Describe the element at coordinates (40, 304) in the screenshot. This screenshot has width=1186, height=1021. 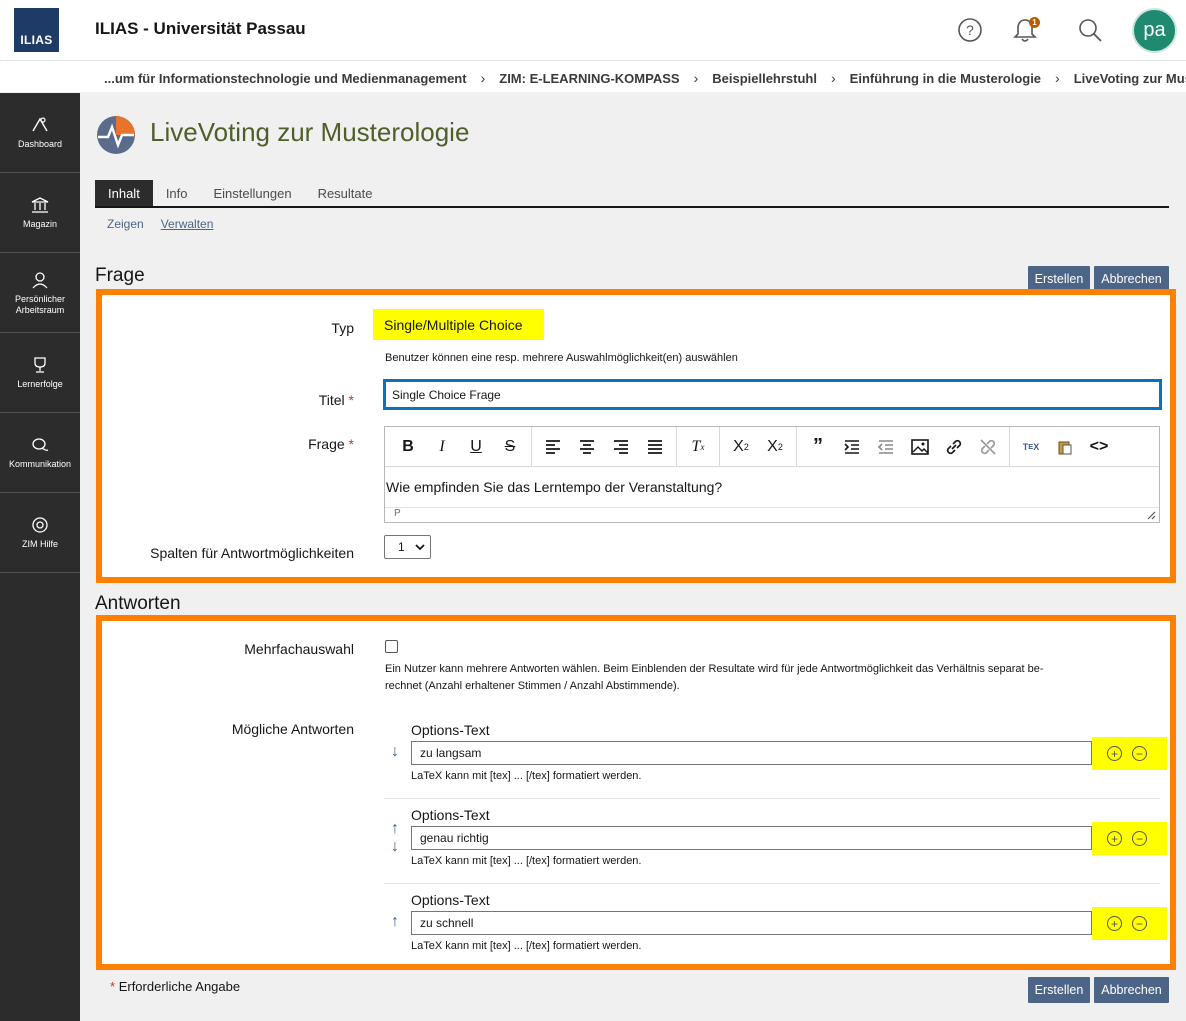
I see `sidebar-item-label: Persönlicher Arbeitsraum` at that location.